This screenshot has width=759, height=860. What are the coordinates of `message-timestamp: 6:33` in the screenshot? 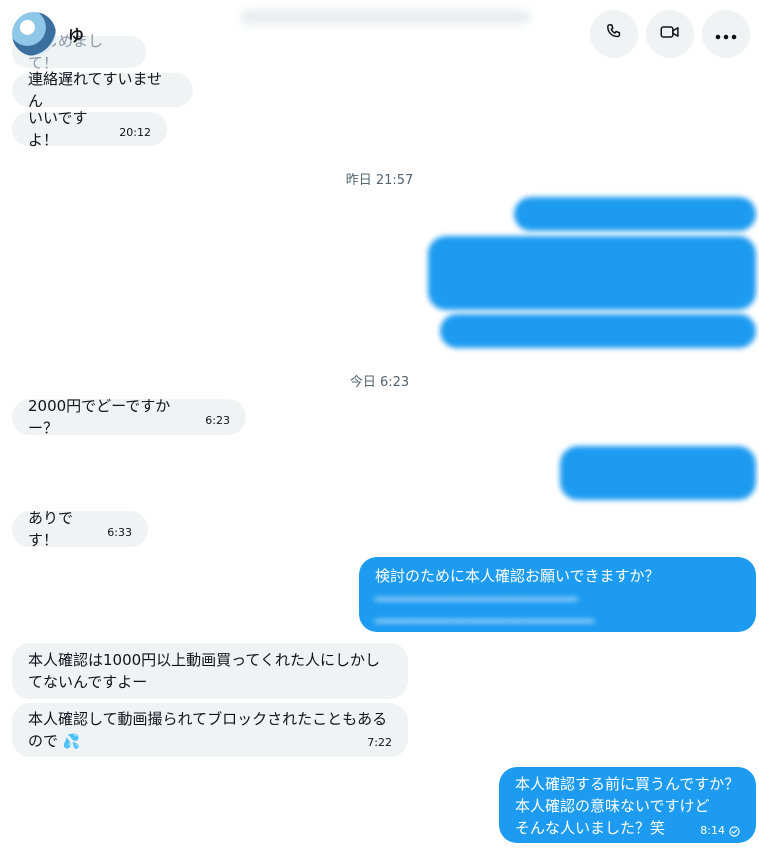 It's located at (119, 532).